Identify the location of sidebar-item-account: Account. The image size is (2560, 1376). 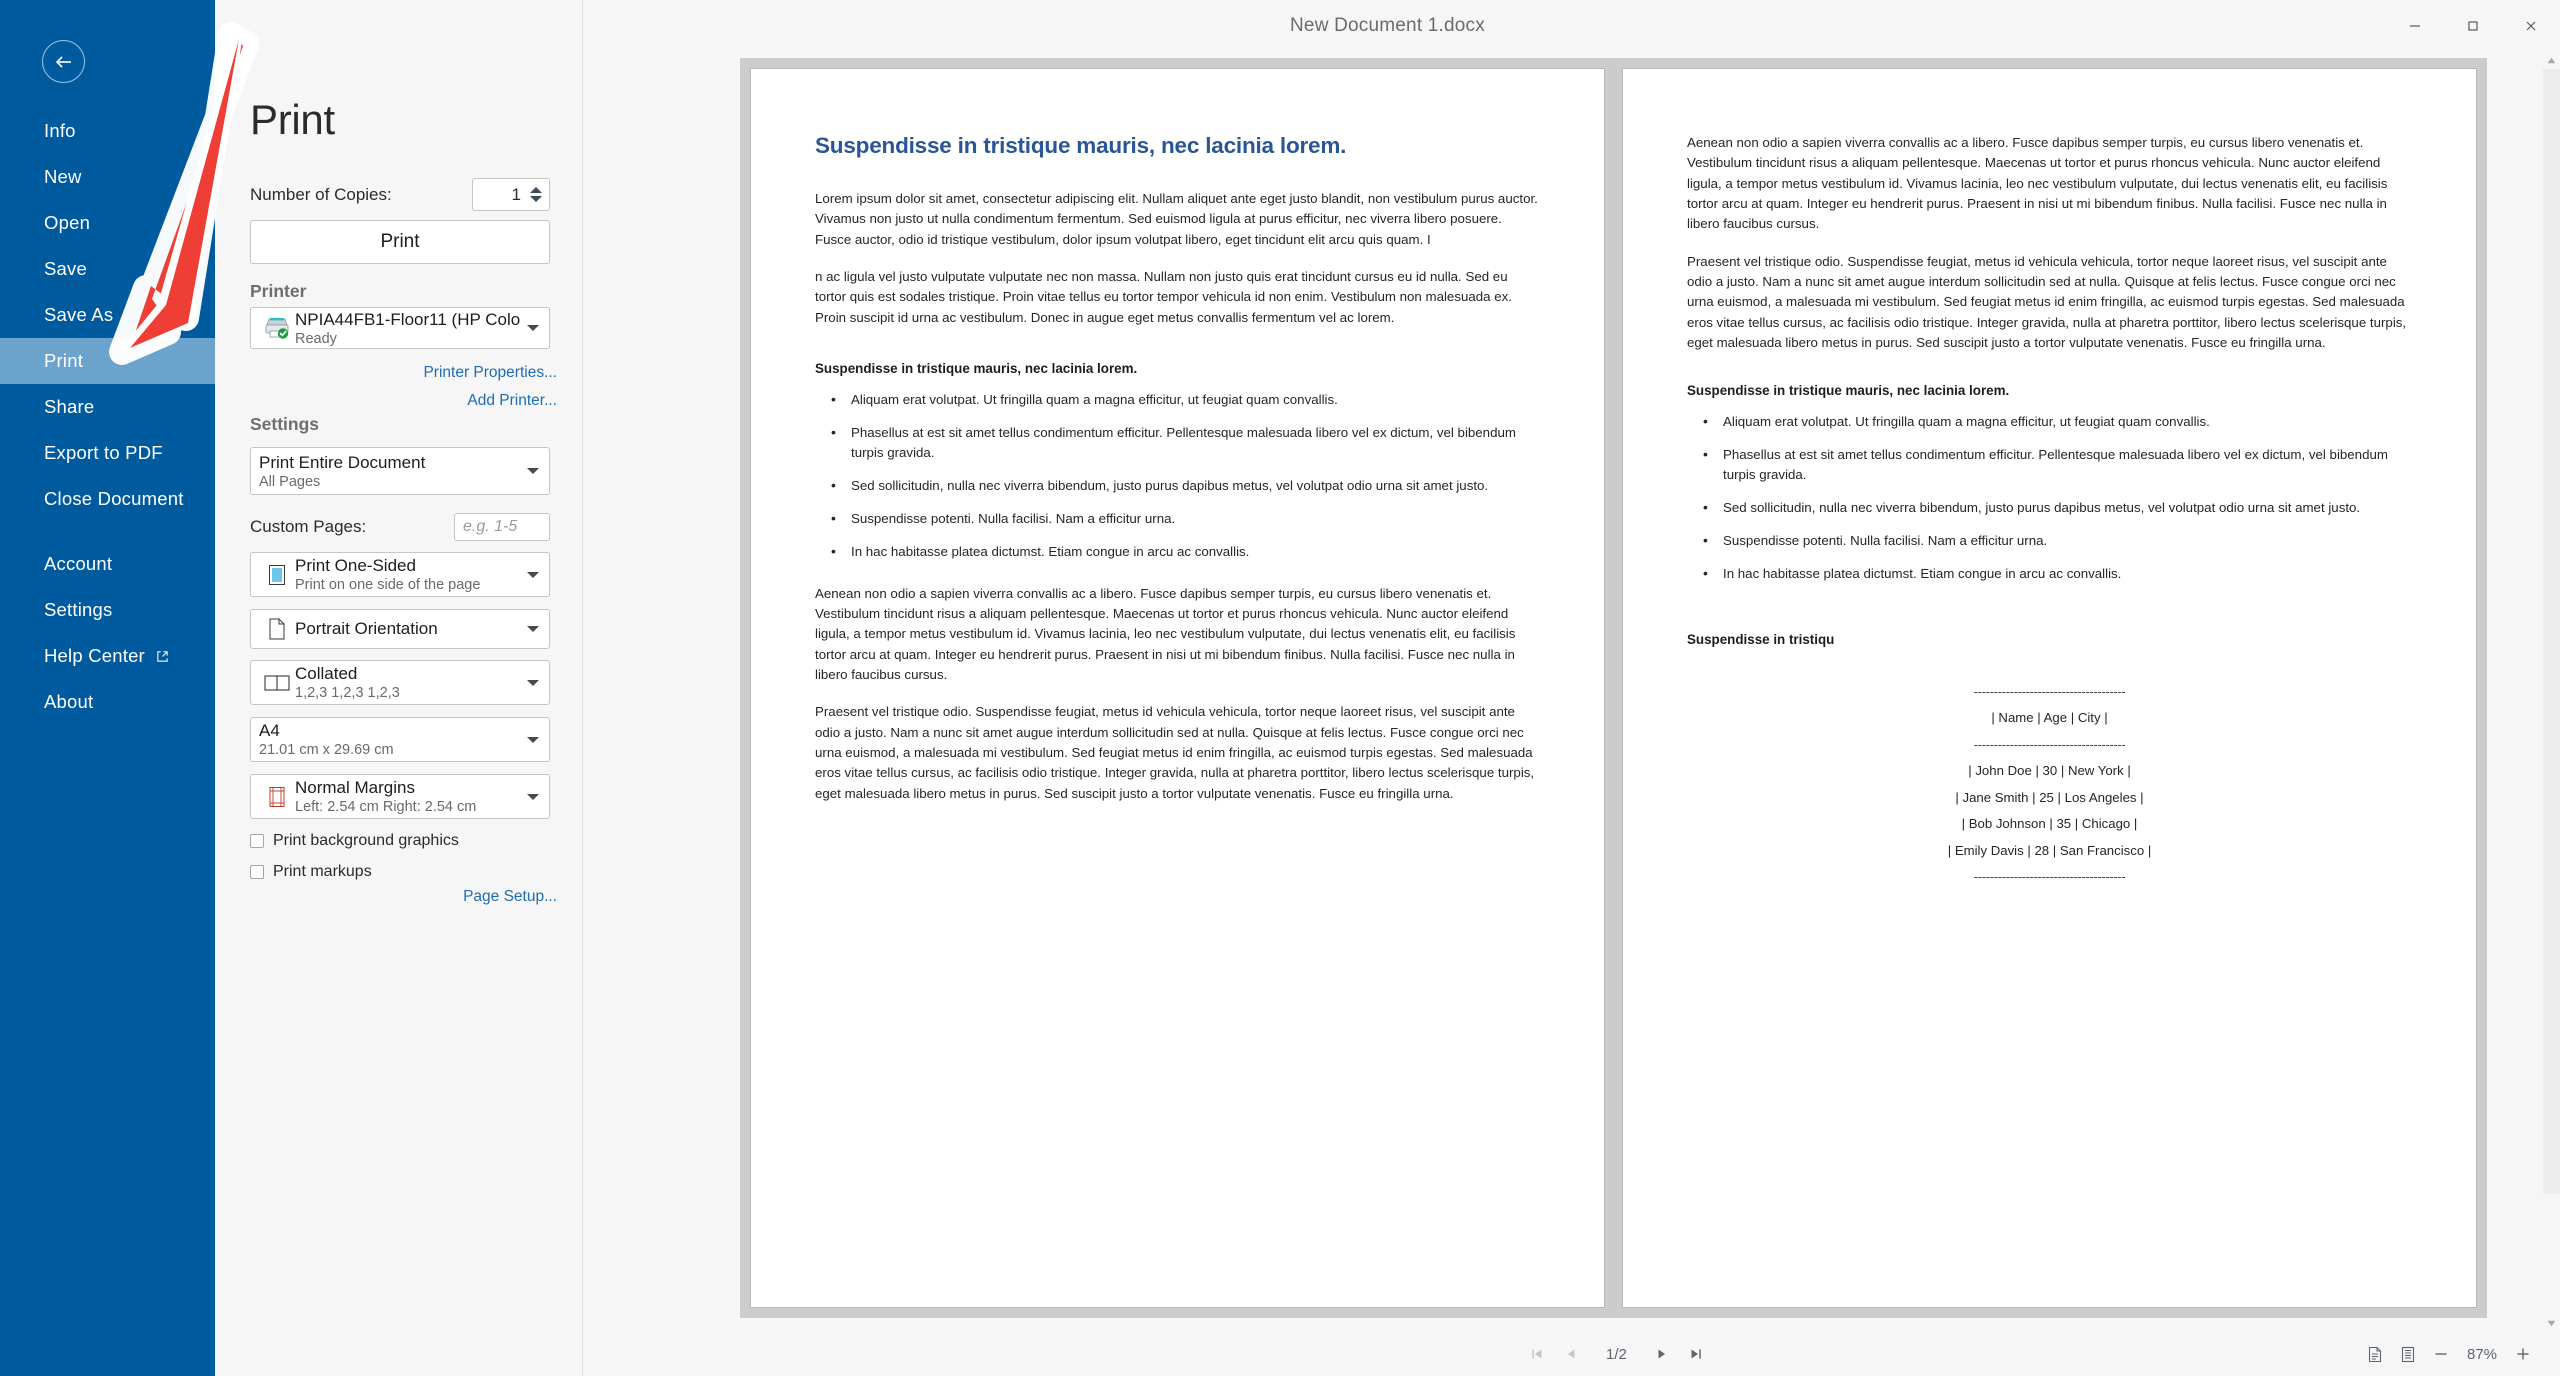
(107, 564).